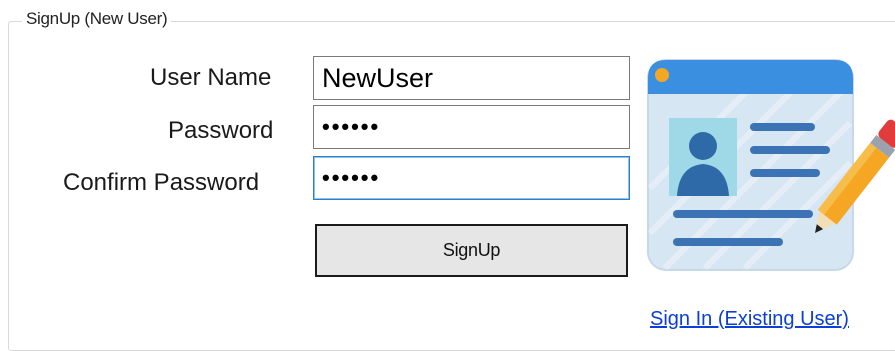  What do you see at coordinates (161, 182) in the screenshot?
I see `confirm-password-label: Confirm Password` at bounding box center [161, 182].